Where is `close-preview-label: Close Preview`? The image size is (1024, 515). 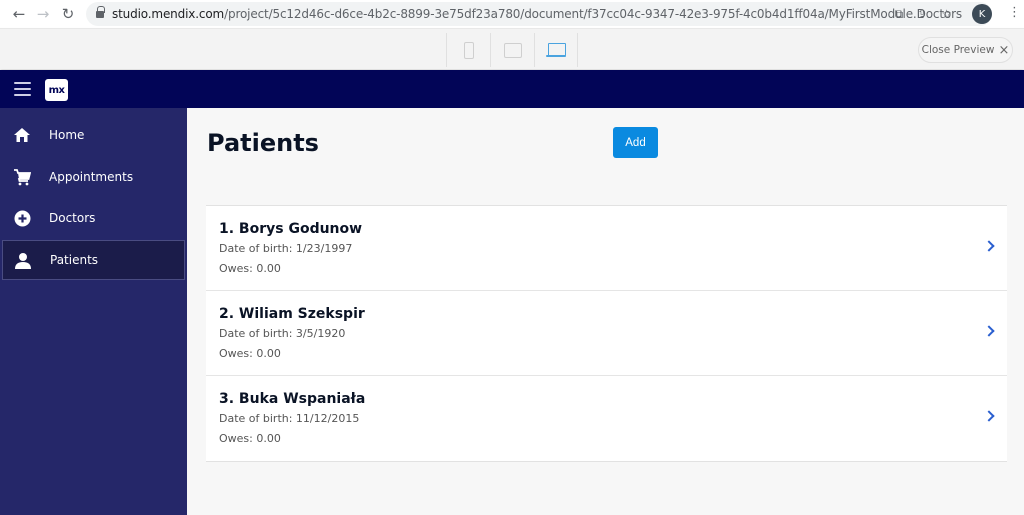
close-preview-label: Close Preview is located at coordinates (958, 50).